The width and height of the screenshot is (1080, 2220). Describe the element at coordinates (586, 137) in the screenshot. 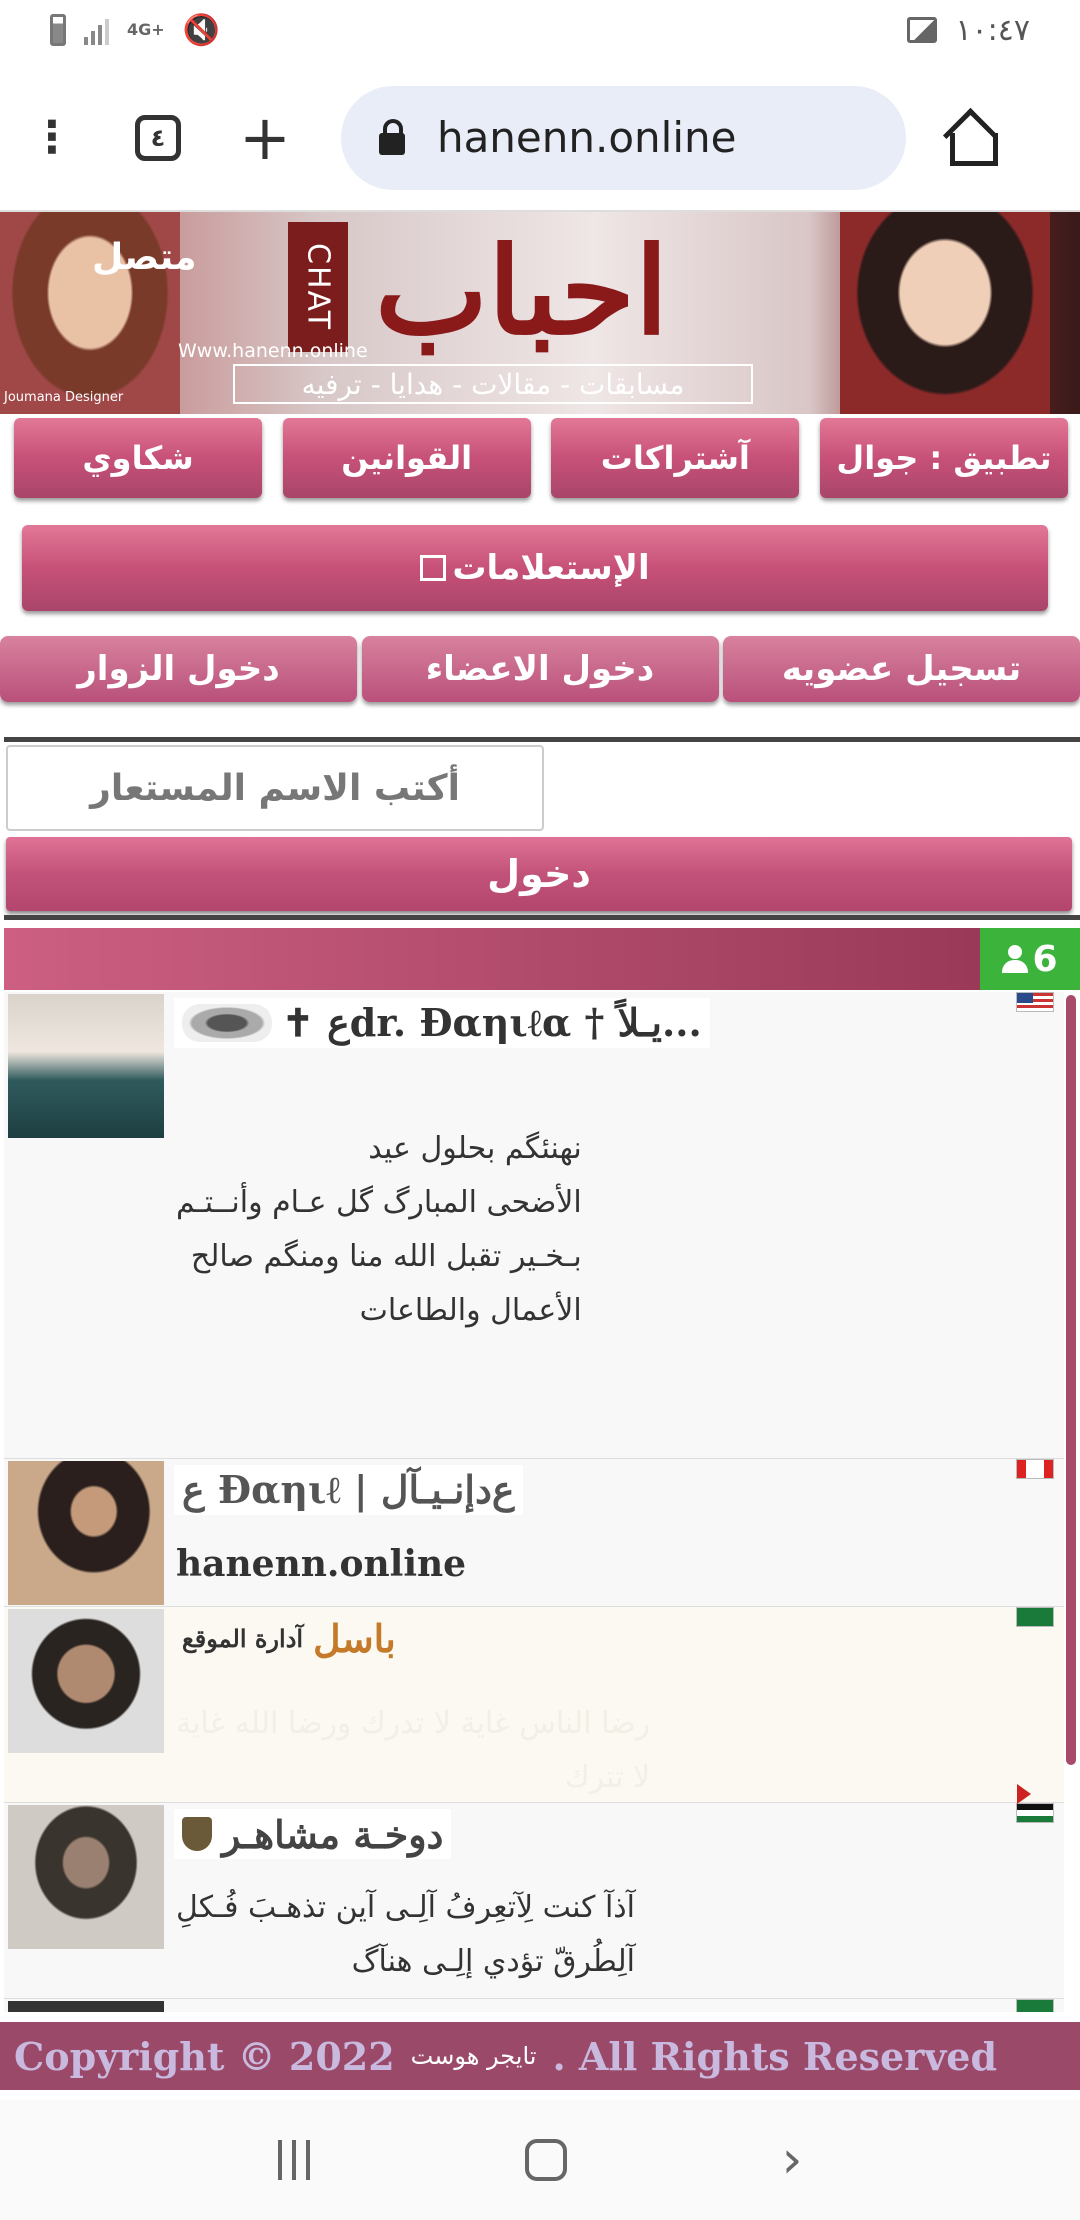

I see `url-text: hanenn.online` at that location.